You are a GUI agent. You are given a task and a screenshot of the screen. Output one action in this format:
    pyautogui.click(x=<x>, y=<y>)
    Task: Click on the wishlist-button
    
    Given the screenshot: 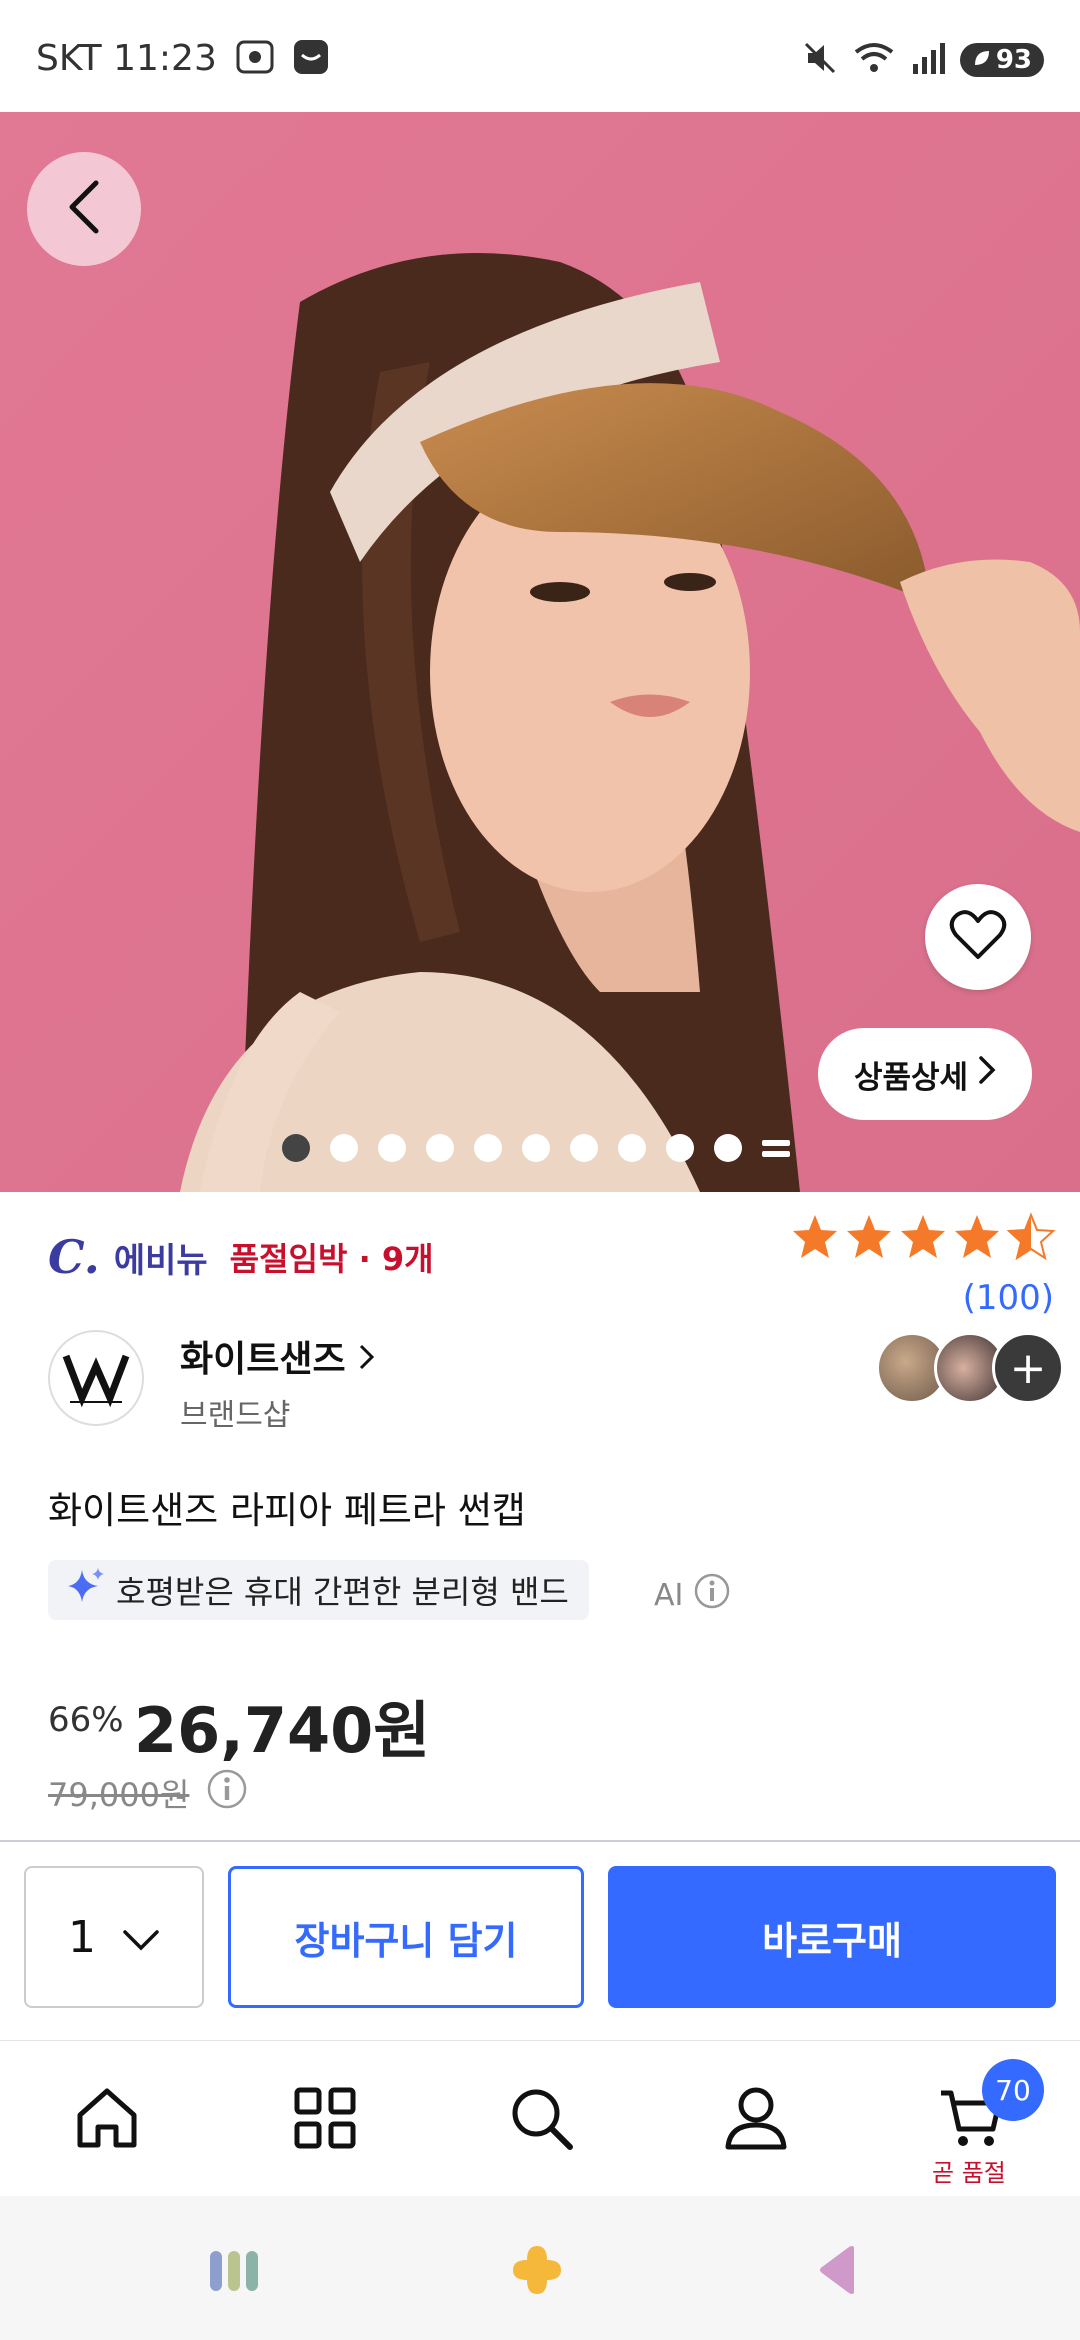 What is the action you would take?
    pyautogui.click(x=978, y=937)
    